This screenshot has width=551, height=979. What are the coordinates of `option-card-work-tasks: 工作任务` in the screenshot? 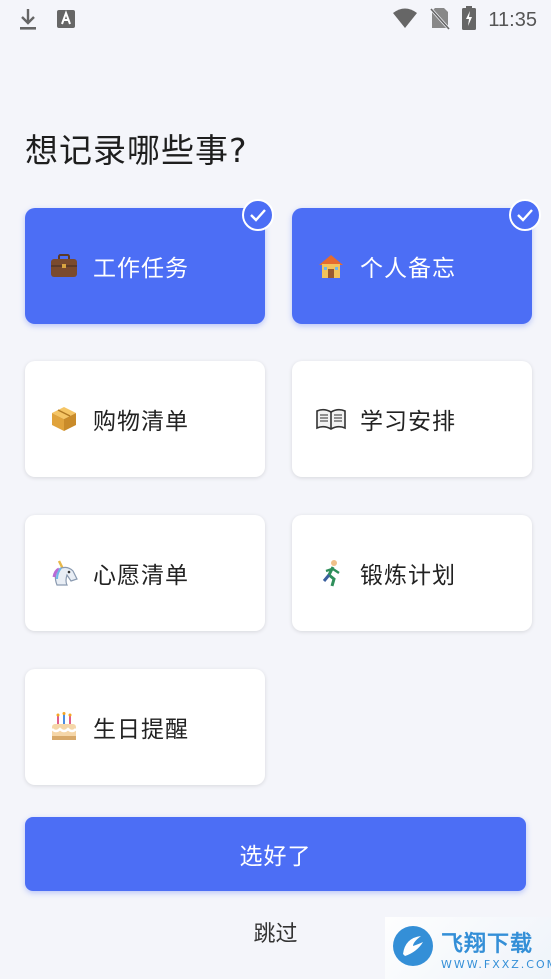 It's located at (149, 261).